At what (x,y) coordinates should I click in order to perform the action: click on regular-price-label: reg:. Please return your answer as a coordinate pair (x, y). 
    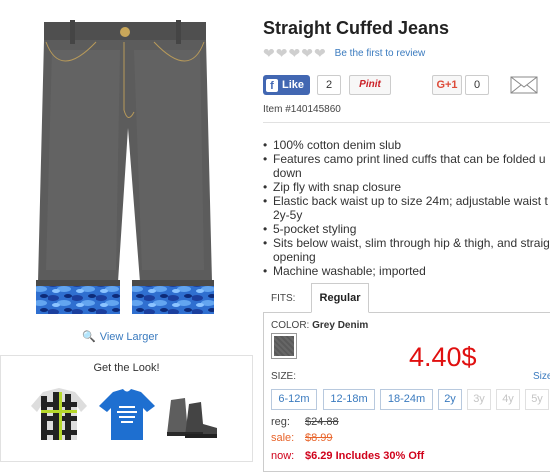
    Looking at the image, I should click on (280, 422).